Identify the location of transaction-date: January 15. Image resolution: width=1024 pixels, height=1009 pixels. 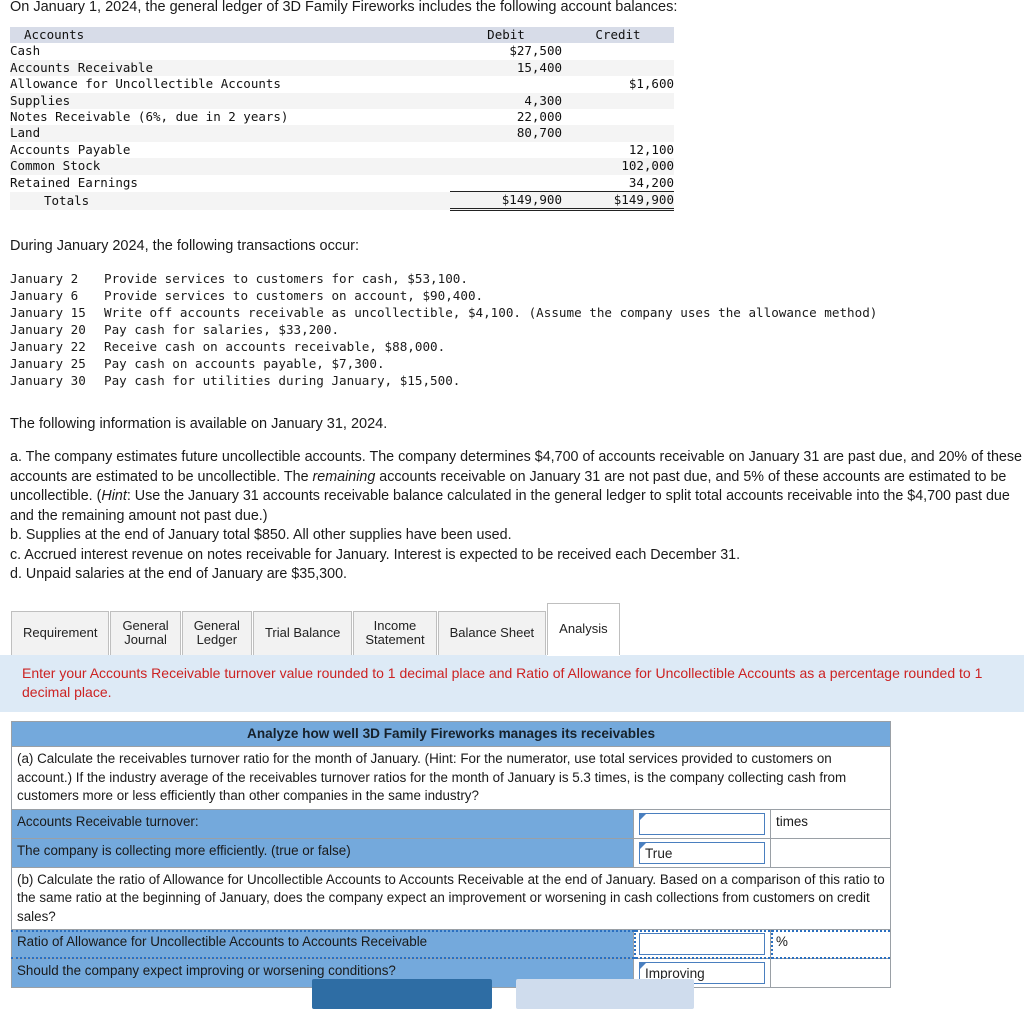
(48, 313).